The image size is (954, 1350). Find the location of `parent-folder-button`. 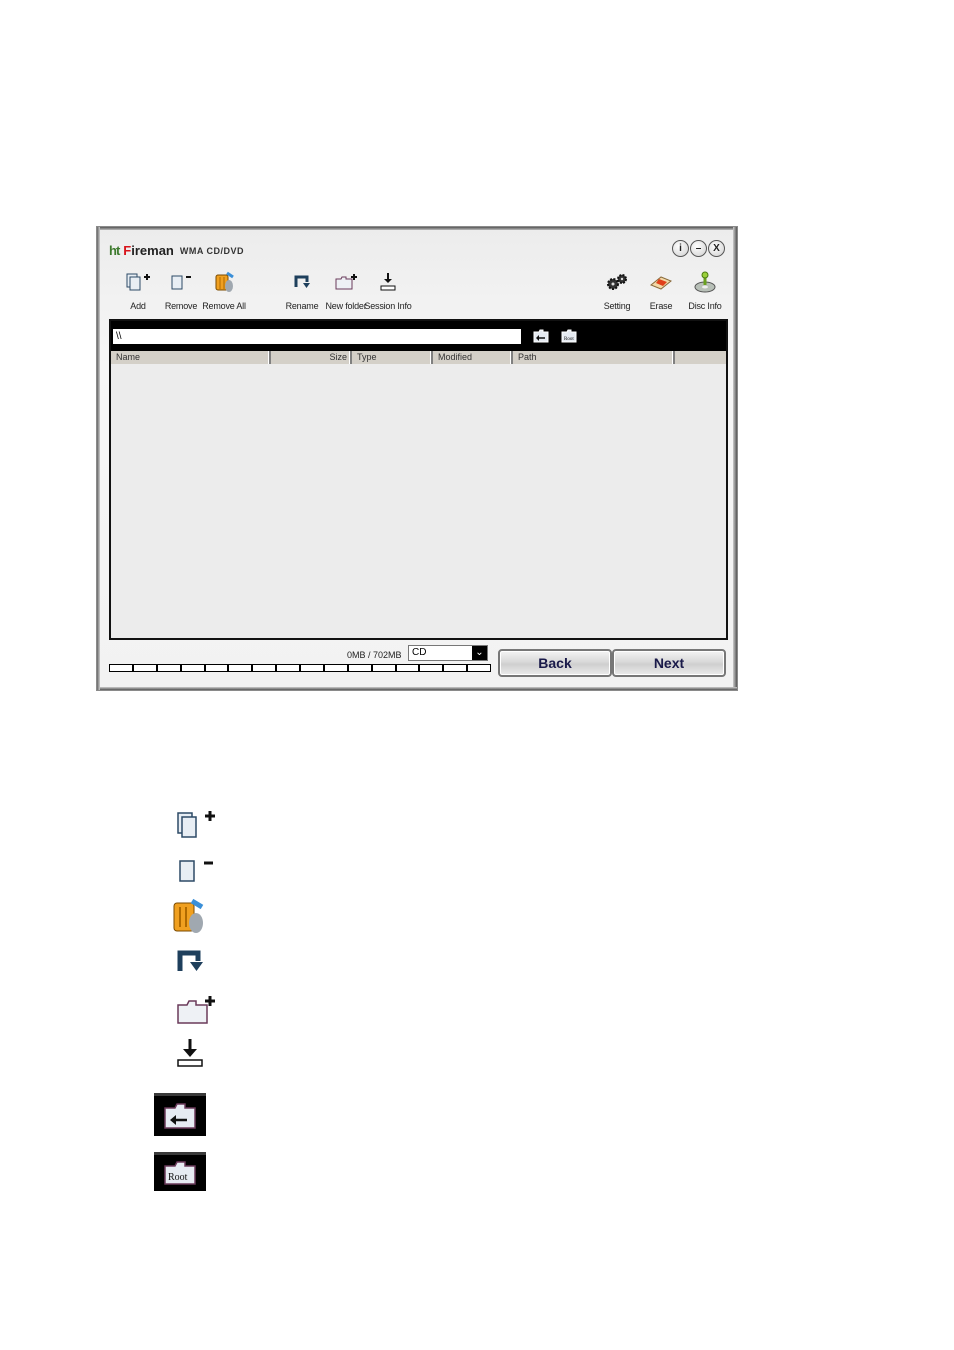

parent-folder-button is located at coordinates (541, 336).